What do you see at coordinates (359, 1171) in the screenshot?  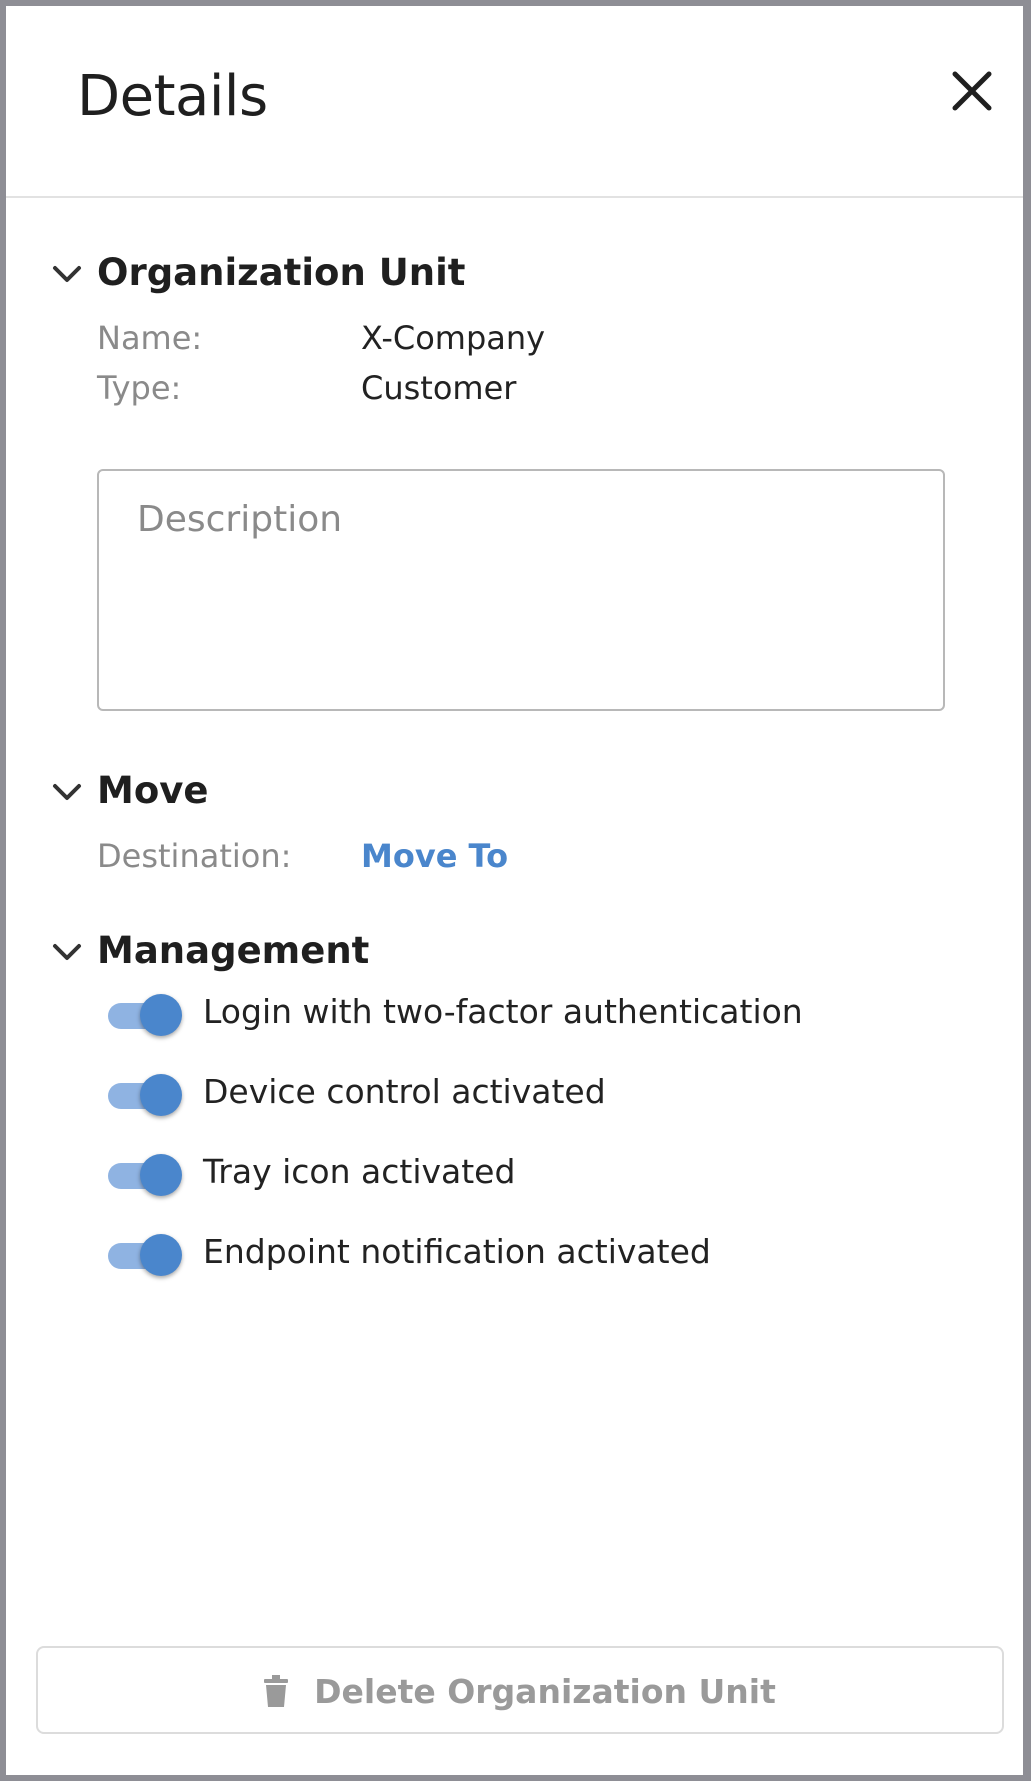 I see `toggle-label: Tray icon activated` at bounding box center [359, 1171].